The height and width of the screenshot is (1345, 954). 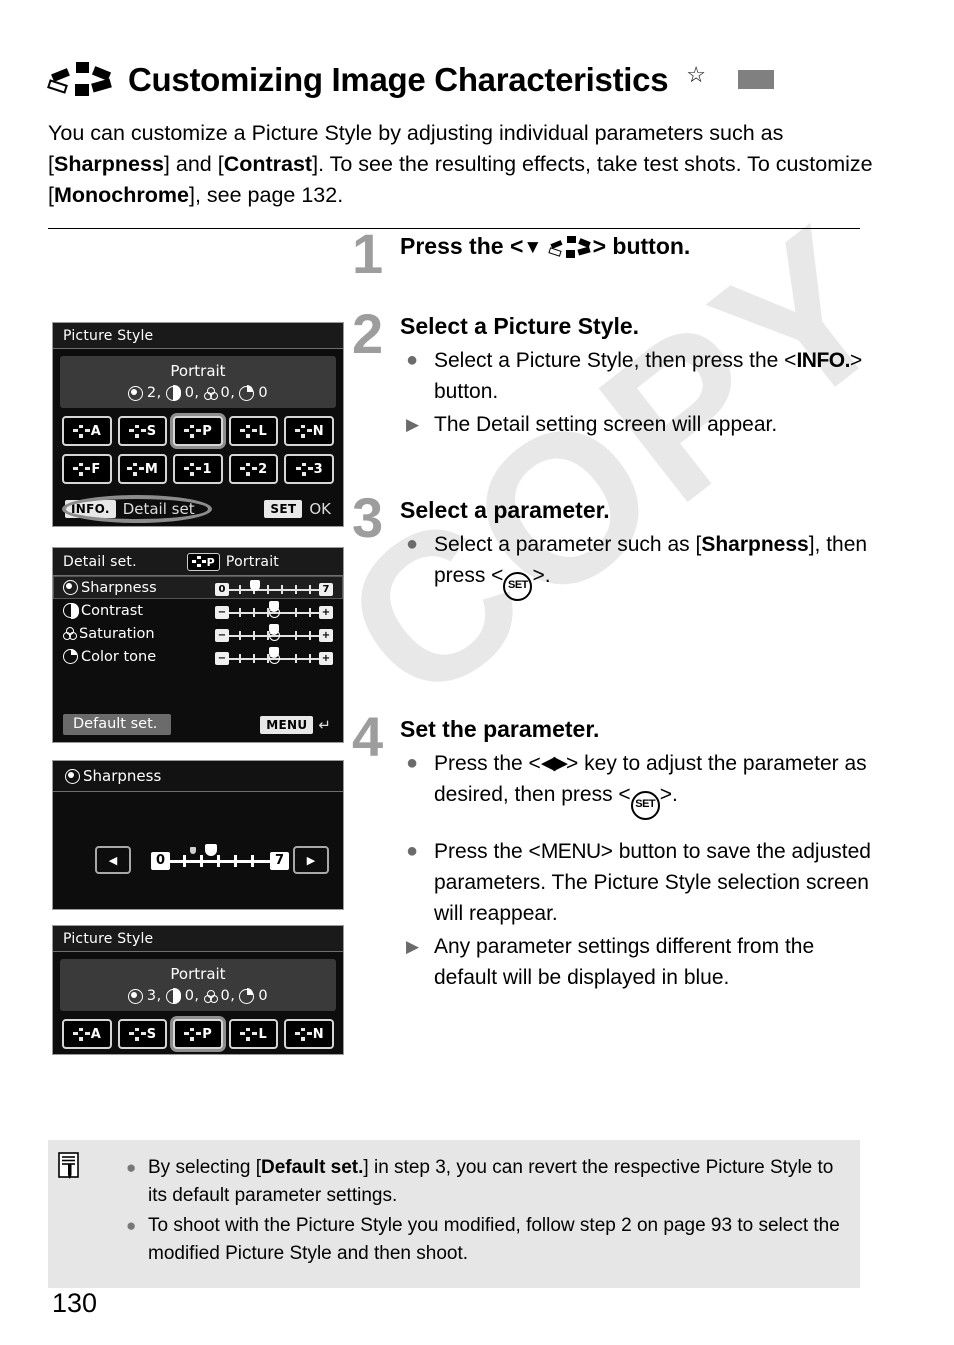 I want to click on style-tile-faithful: F, so click(x=87, y=469).